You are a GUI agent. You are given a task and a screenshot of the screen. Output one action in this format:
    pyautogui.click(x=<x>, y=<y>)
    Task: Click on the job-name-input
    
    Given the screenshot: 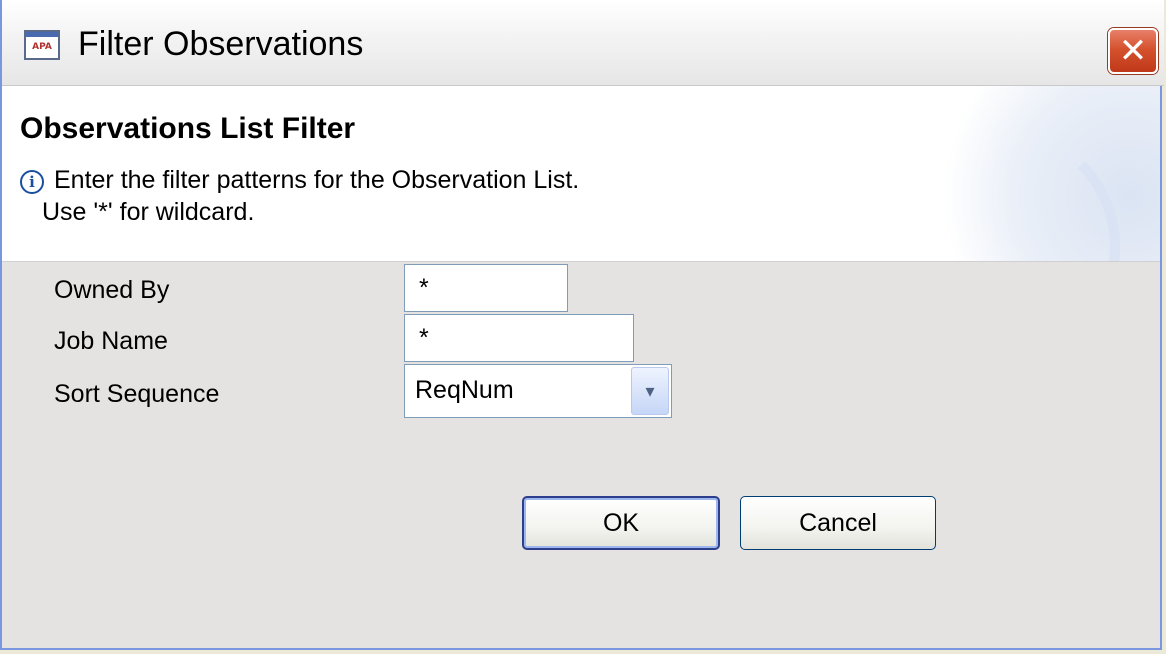 What is the action you would take?
    pyautogui.click(x=519, y=338)
    